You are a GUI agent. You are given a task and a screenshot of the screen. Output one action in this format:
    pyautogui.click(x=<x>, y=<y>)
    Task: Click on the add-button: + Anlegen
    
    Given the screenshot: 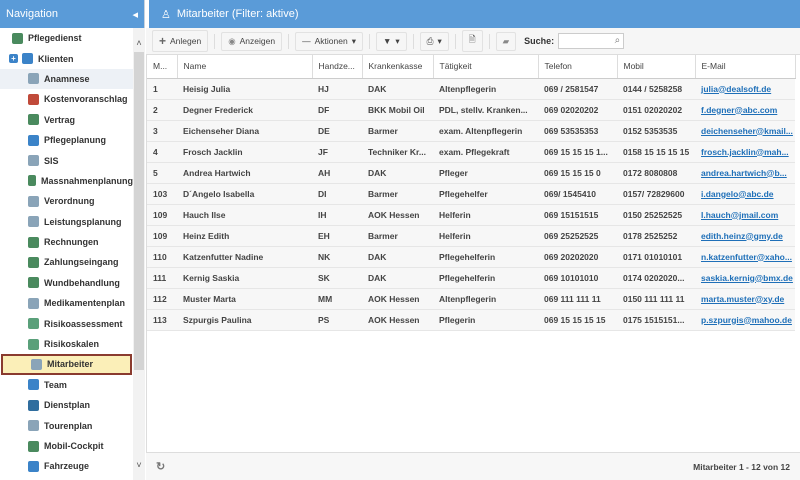 What is the action you would take?
    pyautogui.click(x=180, y=41)
    